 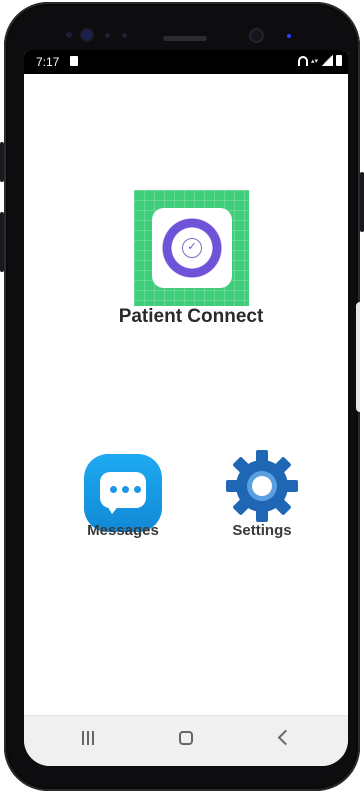 What do you see at coordinates (314, 61) in the screenshot?
I see `lte-icon: ▴▾` at bounding box center [314, 61].